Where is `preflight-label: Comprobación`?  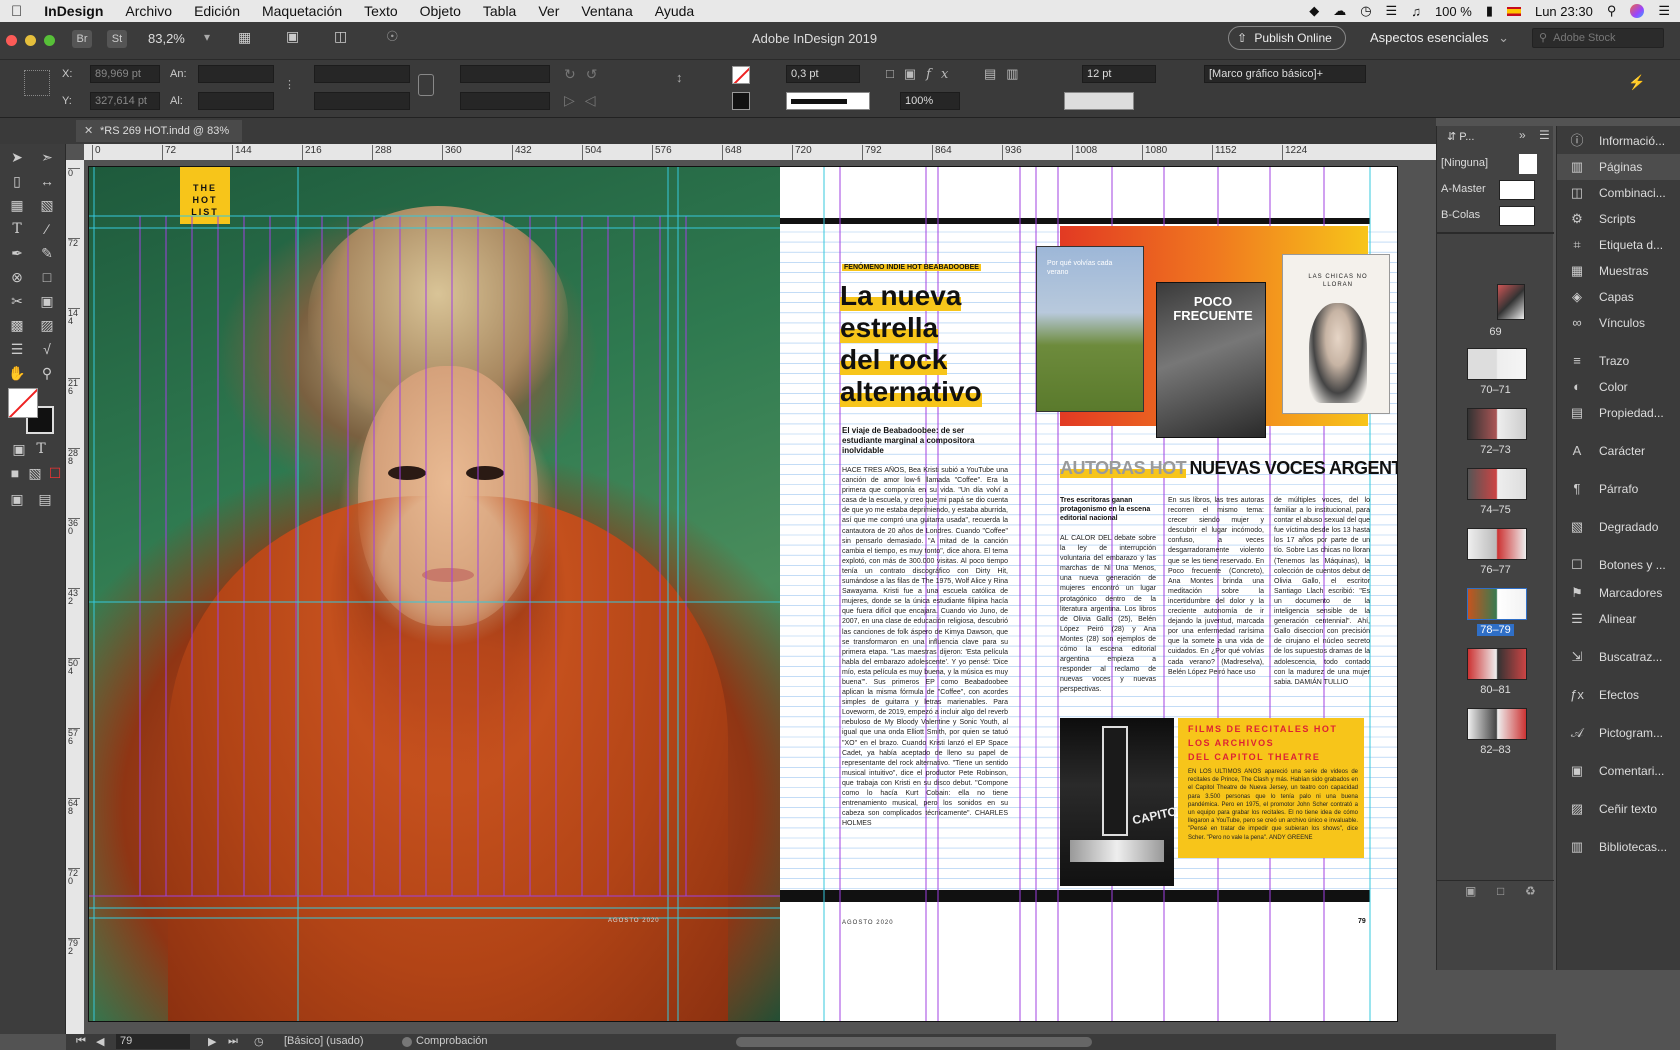
preflight-label: Comprobación is located at coordinates (452, 1041).